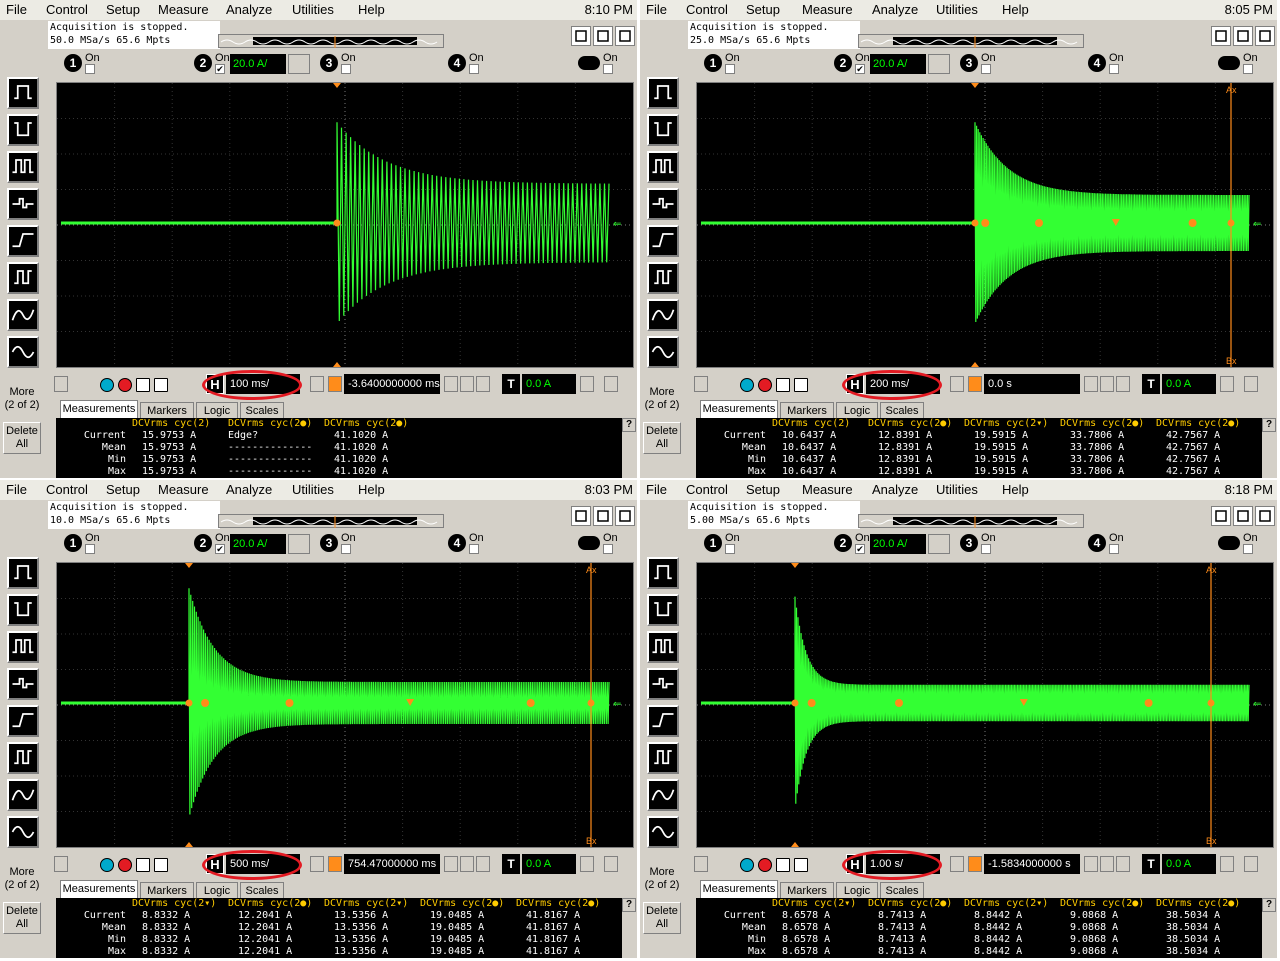 Image resolution: width=1280 pixels, height=961 pixels. I want to click on menu-control: Control, so click(707, 489).